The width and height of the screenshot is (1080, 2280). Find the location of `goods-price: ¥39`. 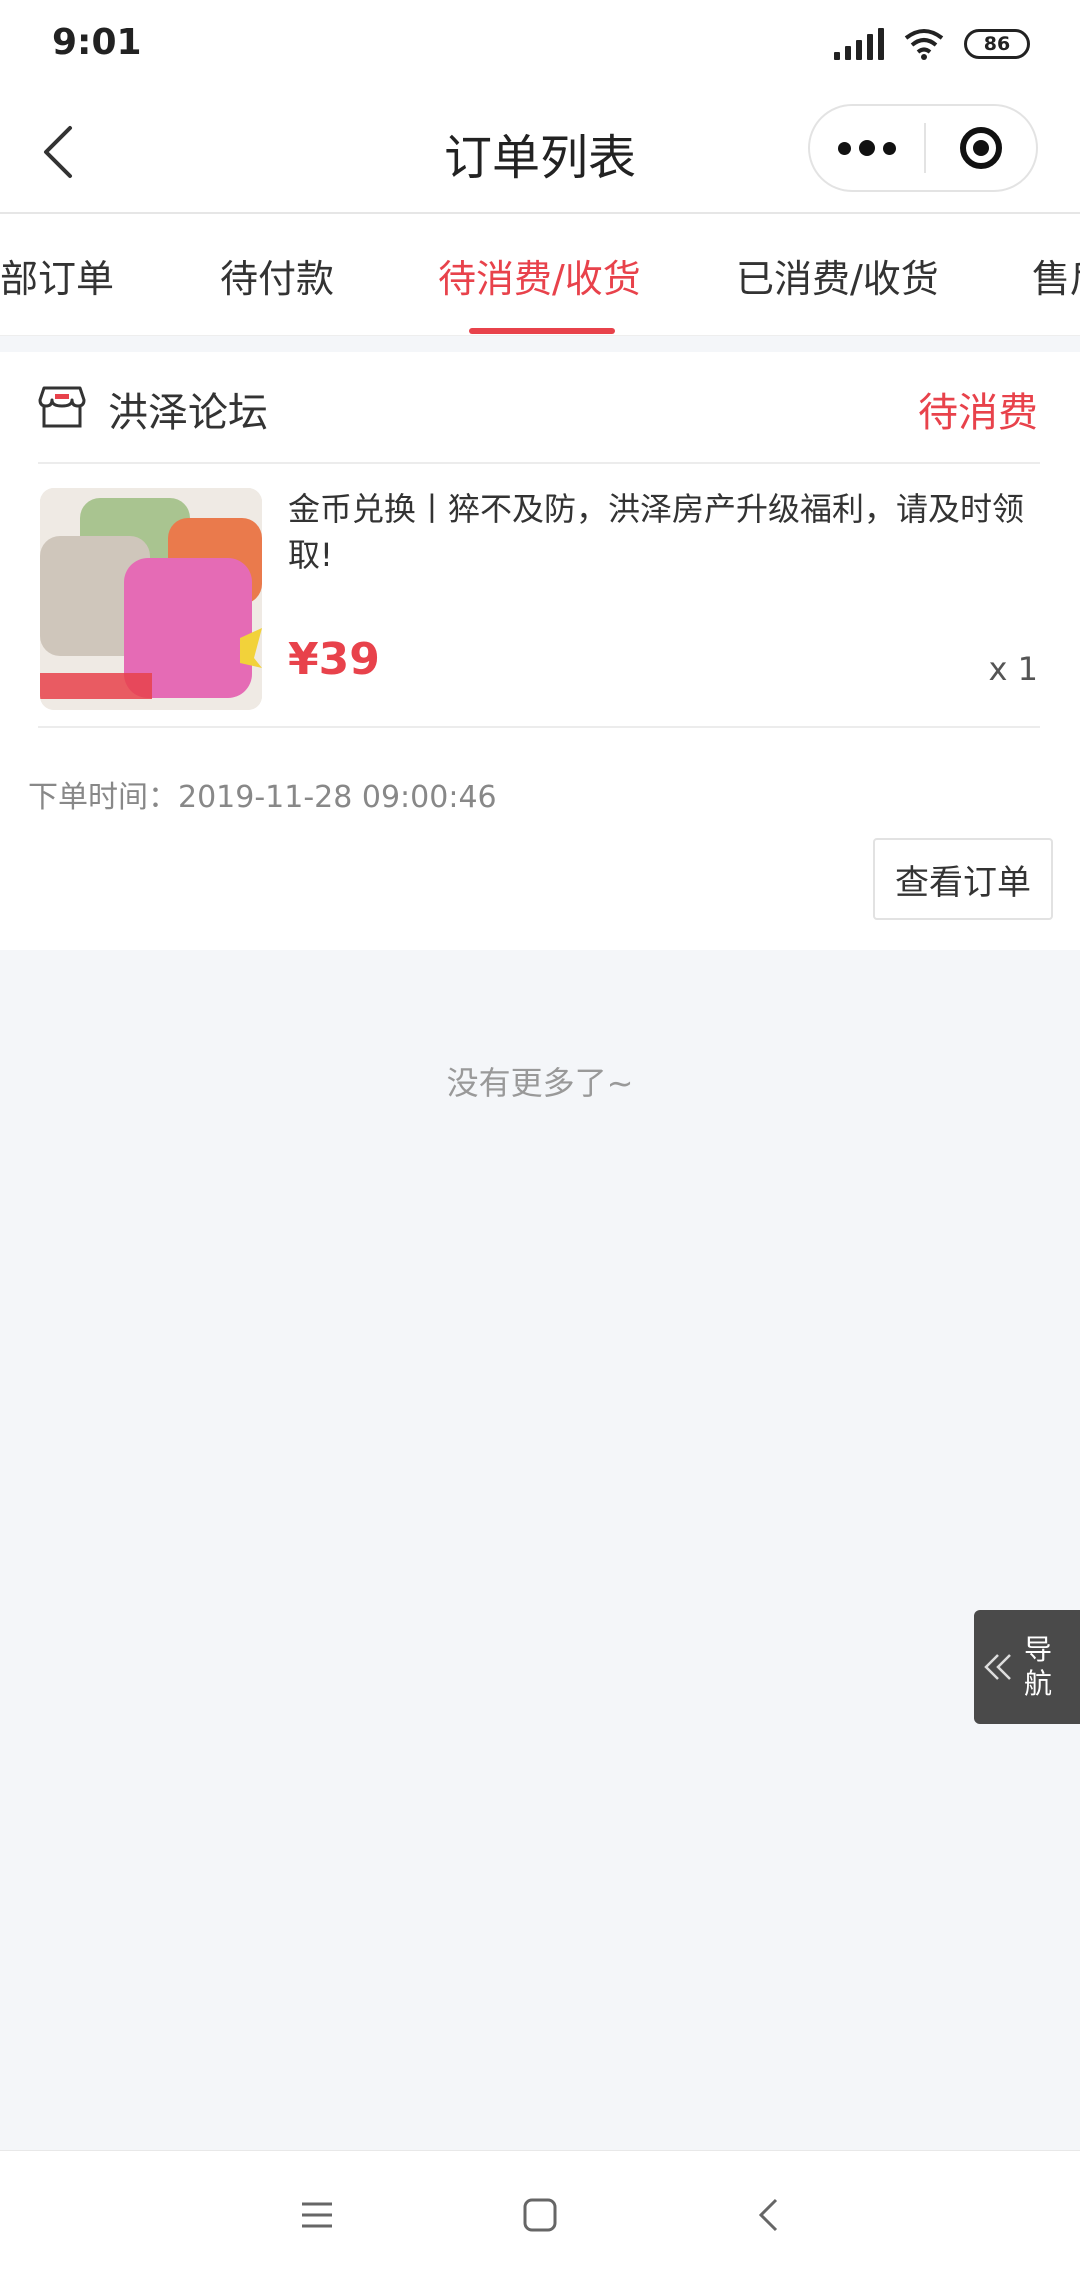

goods-price: ¥39 is located at coordinates (334, 659).